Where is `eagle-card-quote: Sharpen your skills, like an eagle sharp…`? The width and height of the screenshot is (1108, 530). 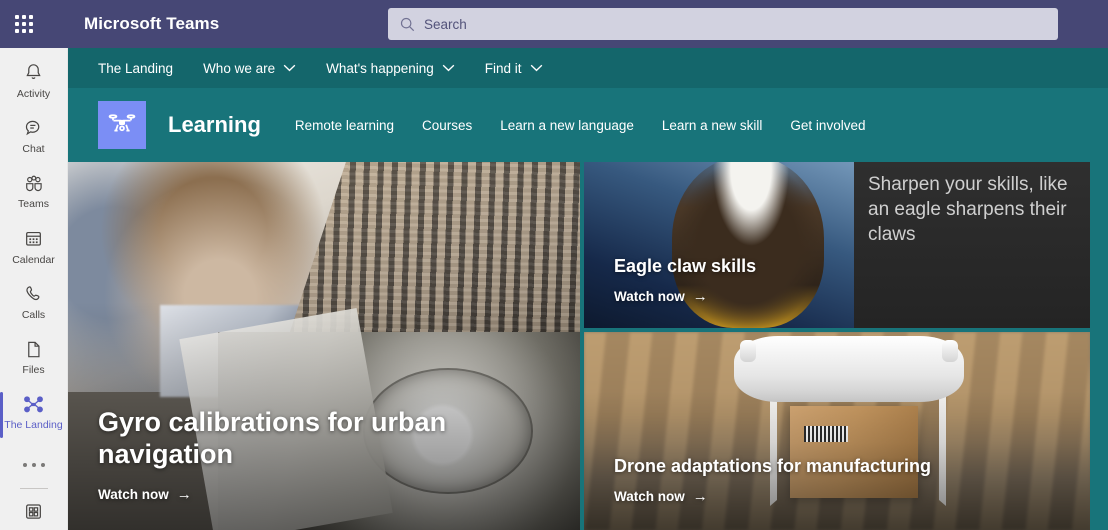
eagle-card-quote: Sharpen your skills, like an eagle sharp… is located at coordinates (968, 210).